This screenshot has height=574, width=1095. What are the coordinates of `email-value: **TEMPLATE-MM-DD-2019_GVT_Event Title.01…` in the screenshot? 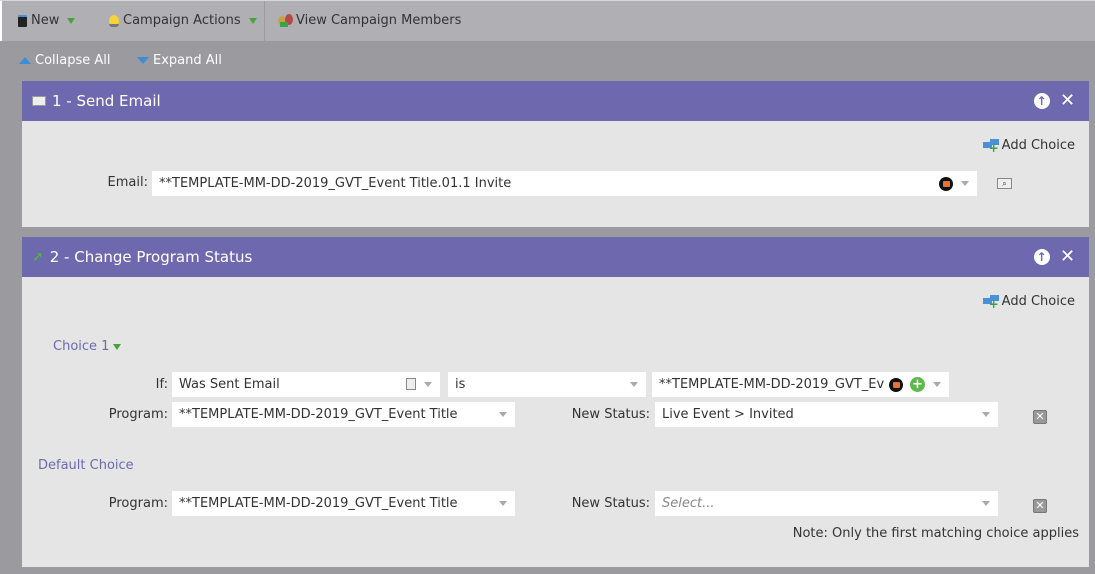 It's located at (335, 183).